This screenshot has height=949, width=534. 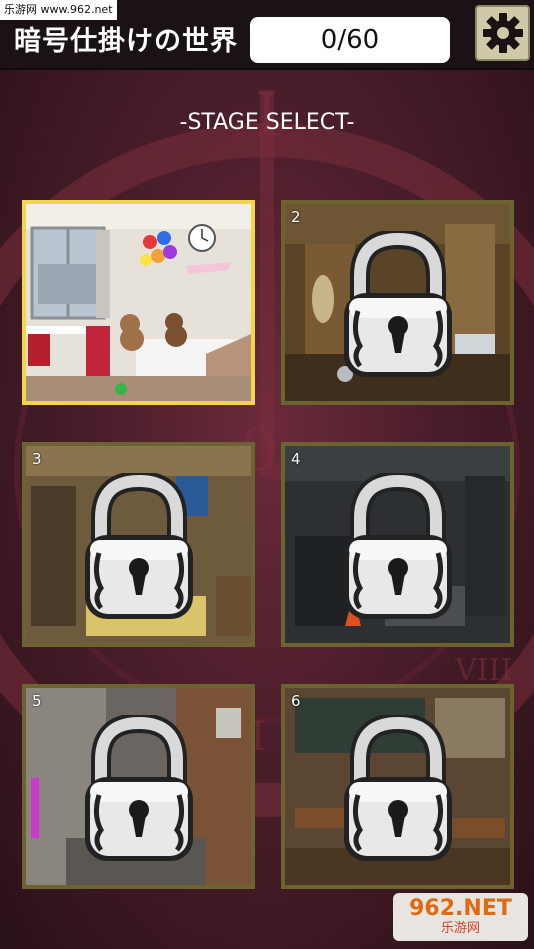 What do you see at coordinates (296, 217) in the screenshot?
I see `stage-number: 2` at bounding box center [296, 217].